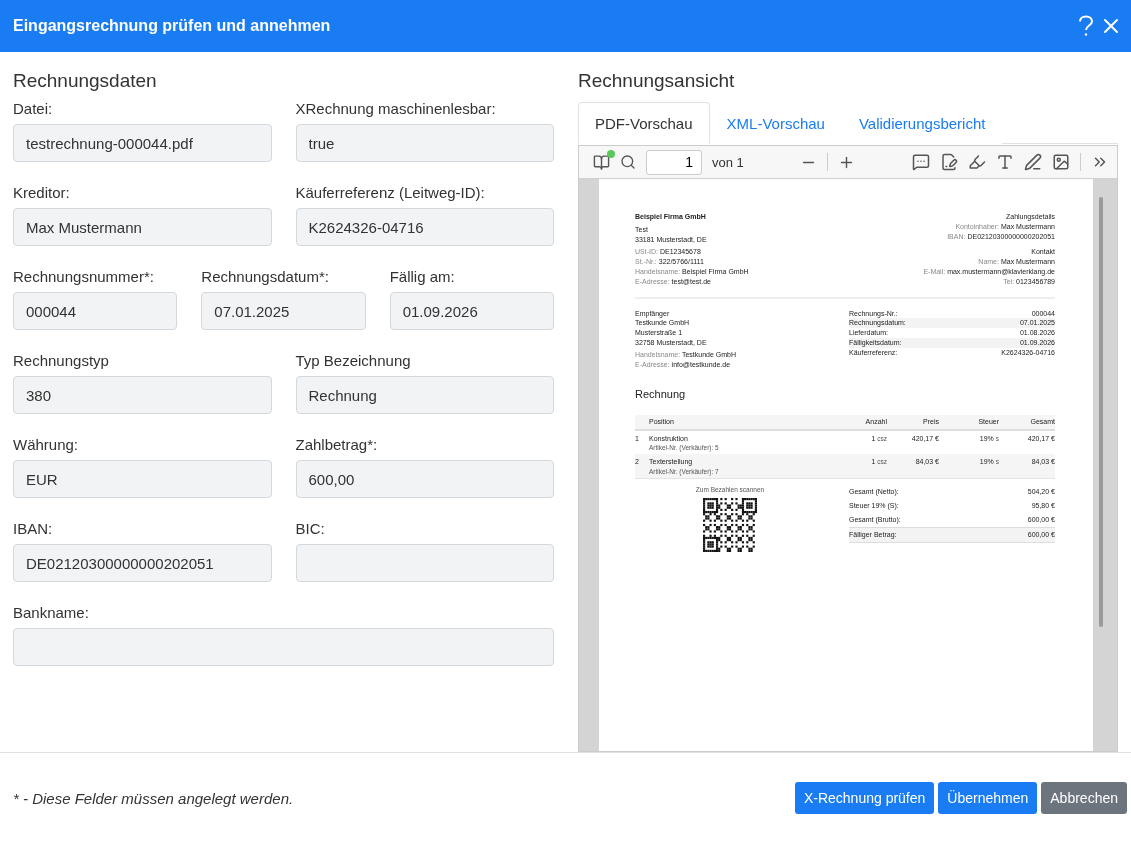 This screenshot has width=1131, height=843. What do you see at coordinates (1061, 162) in the screenshot?
I see `image-icon` at bounding box center [1061, 162].